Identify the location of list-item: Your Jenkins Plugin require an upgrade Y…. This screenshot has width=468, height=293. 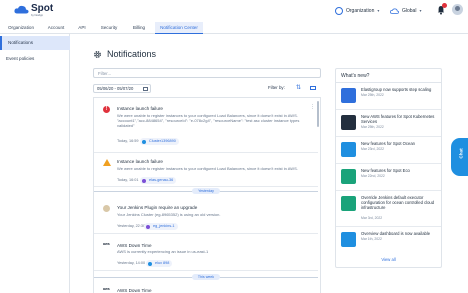
(206, 215).